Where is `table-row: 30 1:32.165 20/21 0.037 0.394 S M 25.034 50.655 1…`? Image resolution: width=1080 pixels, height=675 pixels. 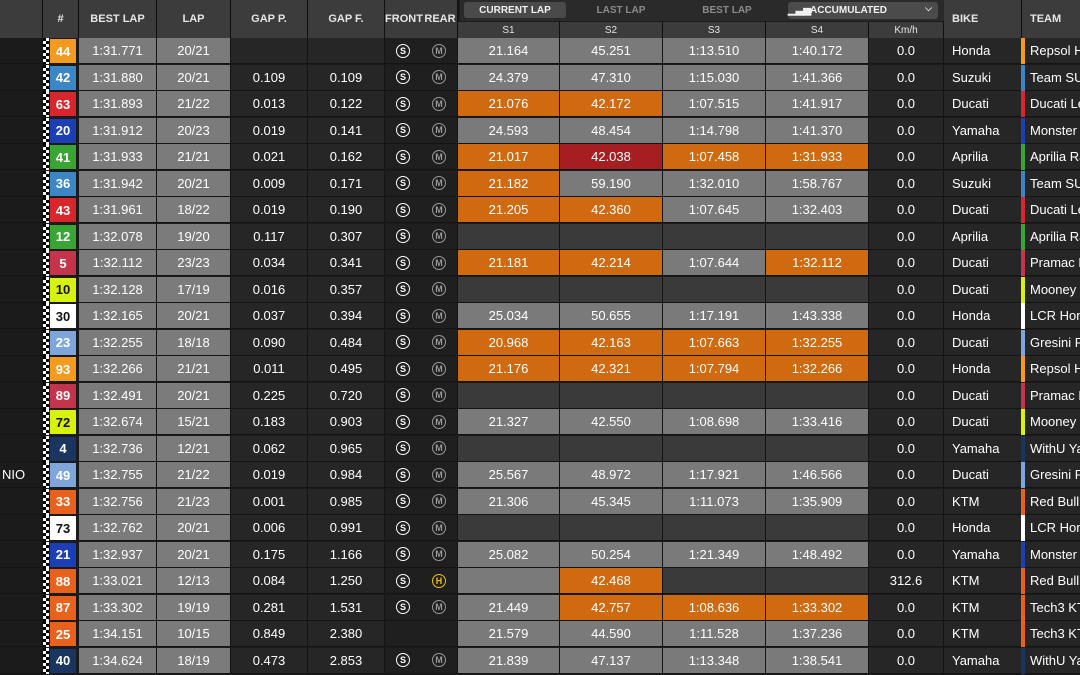 table-row: 30 1:32.165 20/21 0.037 0.394 S M 25.034 50.655 1… is located at coordinates (540, 316).